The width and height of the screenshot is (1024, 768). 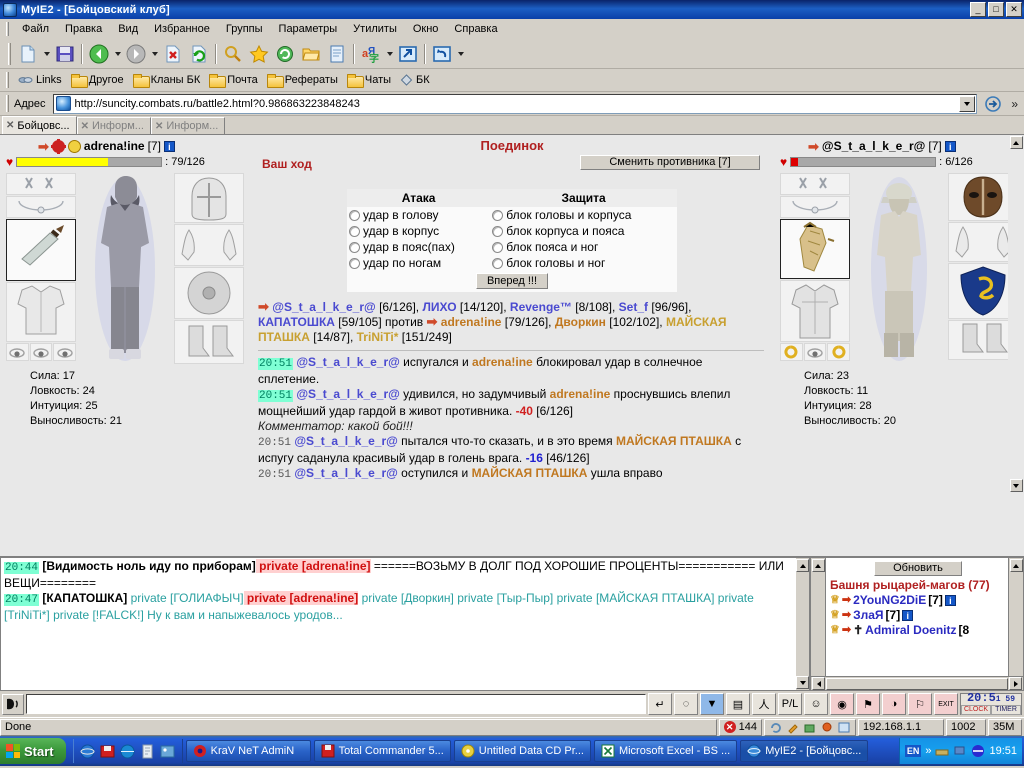 What do you see at coordinates (1003, 751) in the screenshot?
I see `tray-clock: 19:51` at bounding box center [1003, 751].